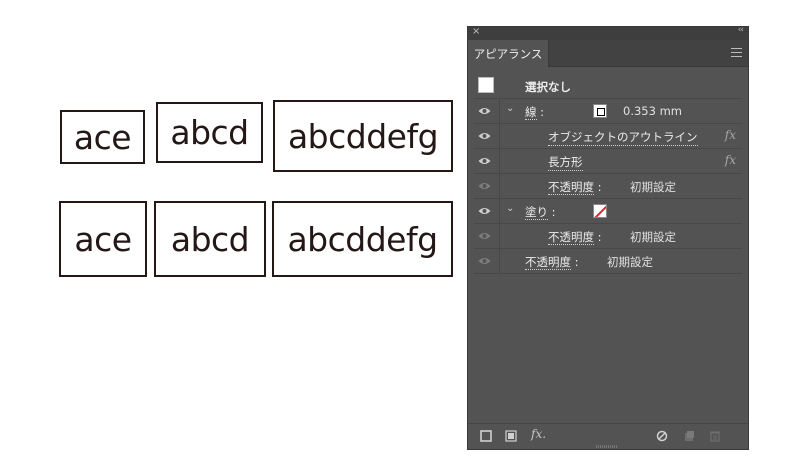  I want to click on object-opacity-value: 初期設定, so click(630, 262).